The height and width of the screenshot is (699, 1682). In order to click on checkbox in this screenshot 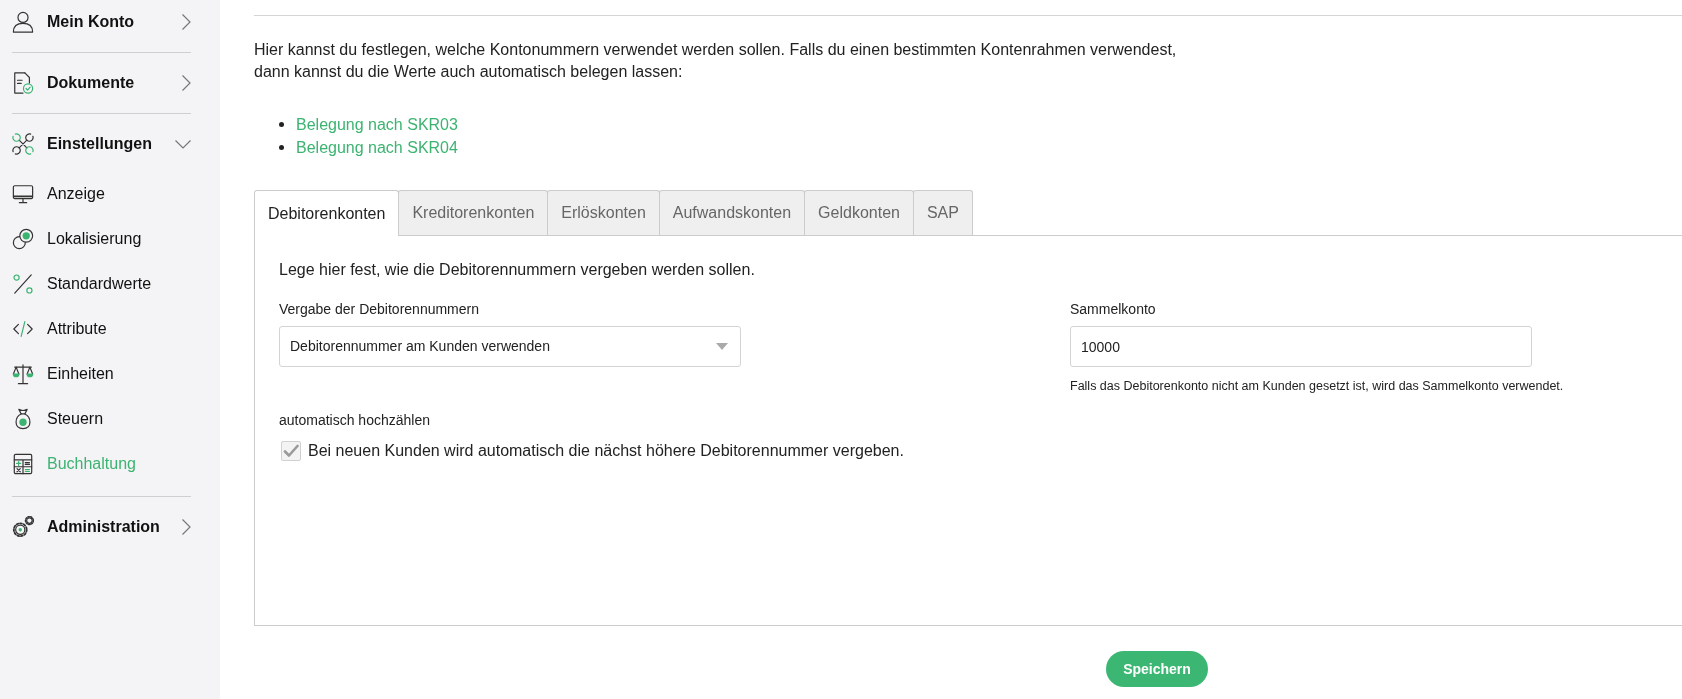, I will do `click(291, 451)`.